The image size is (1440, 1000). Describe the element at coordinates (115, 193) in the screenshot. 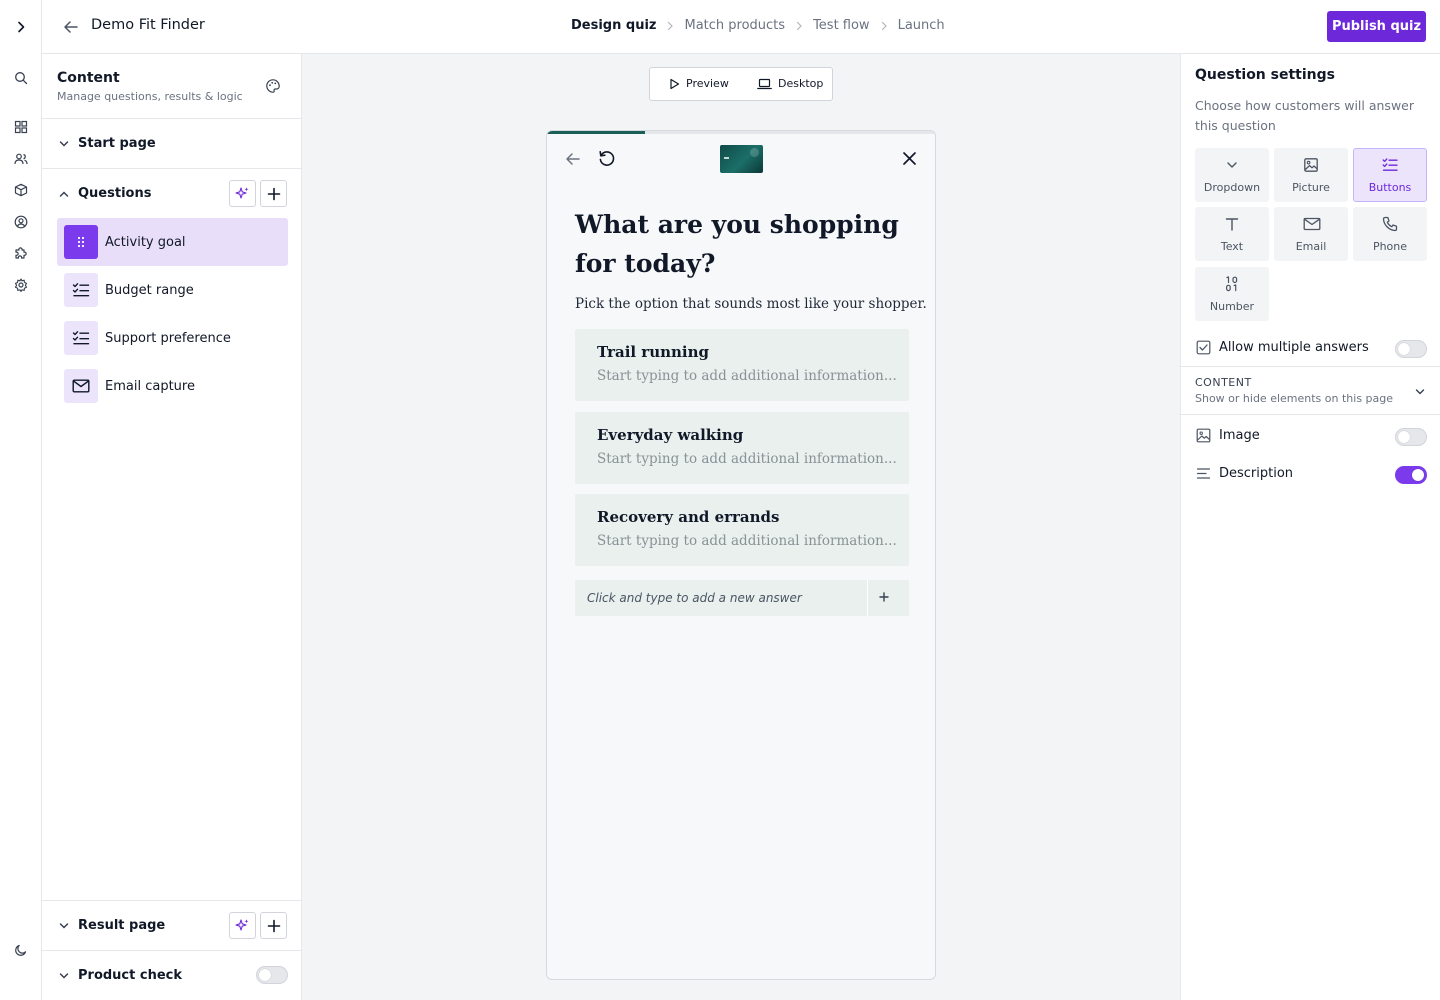

I see `questions-label: Questions` at that location.